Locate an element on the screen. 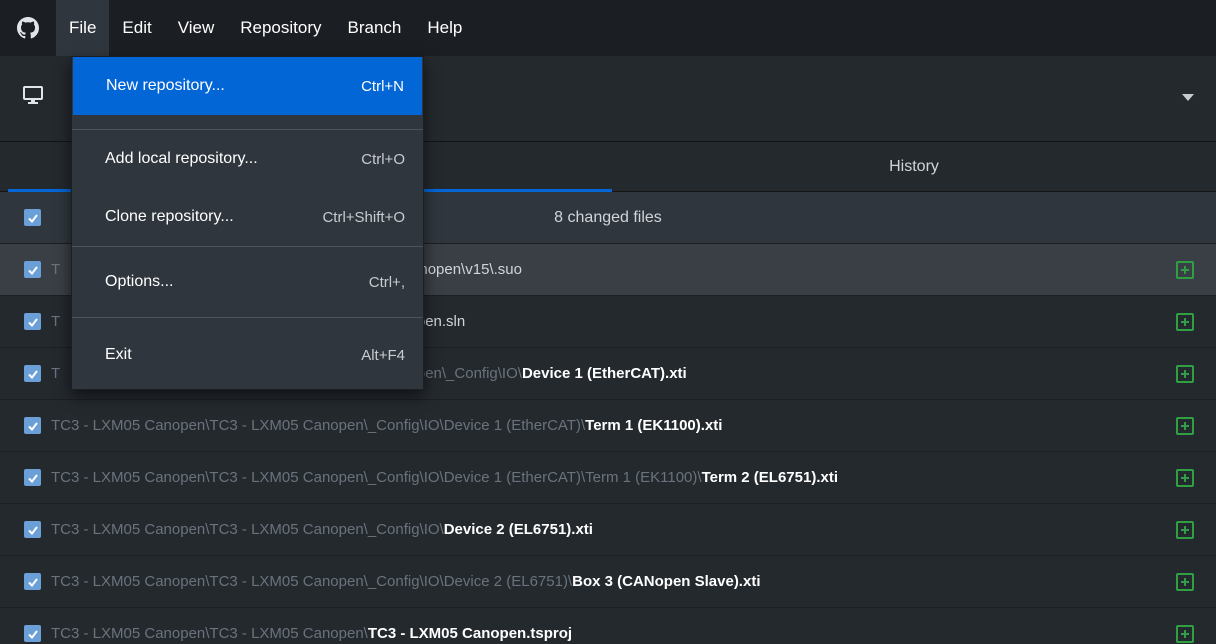  file-name: Device 1 (EtherCAT).xti is located at coordinates (604, 373).